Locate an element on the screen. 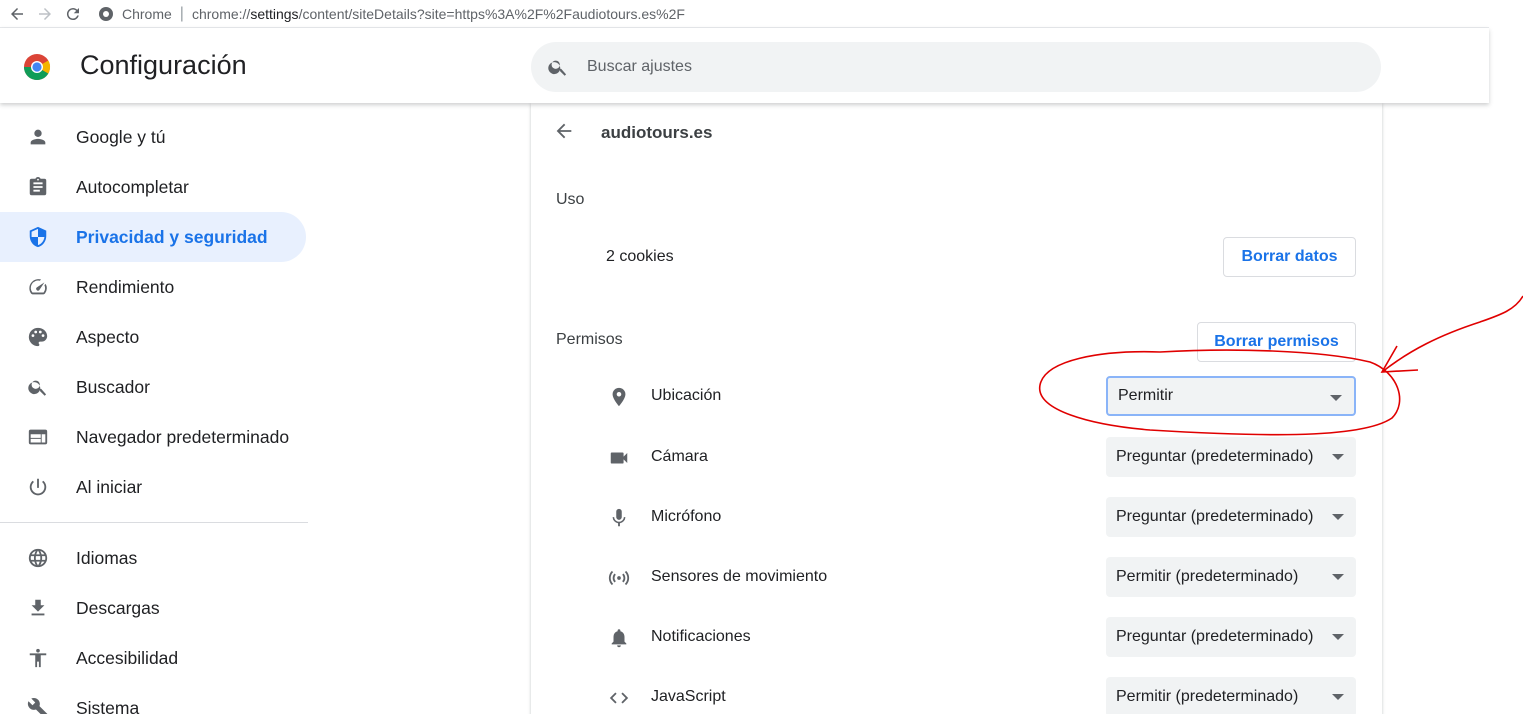 The image size is (1523, 714). sidebar-item-google: Google y tú is located at coordinates (153, 137).